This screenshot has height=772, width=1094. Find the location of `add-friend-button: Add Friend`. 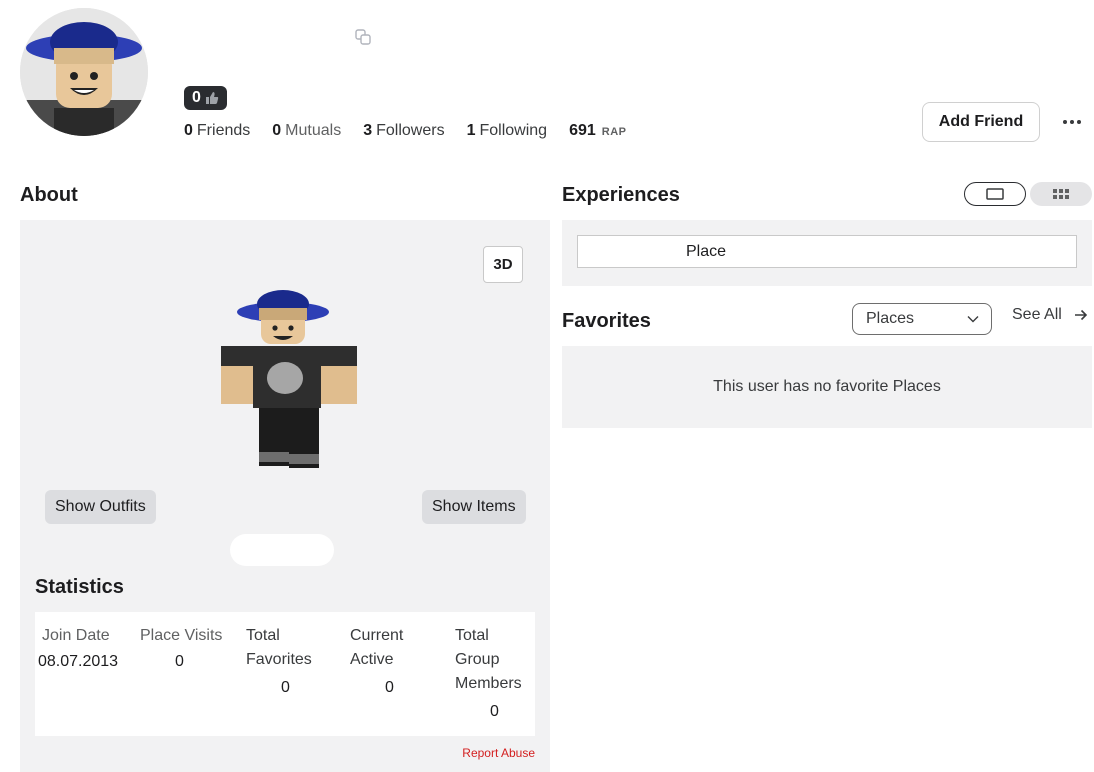

add-friend-button: Add Friend is located at coordinates (981, 122).